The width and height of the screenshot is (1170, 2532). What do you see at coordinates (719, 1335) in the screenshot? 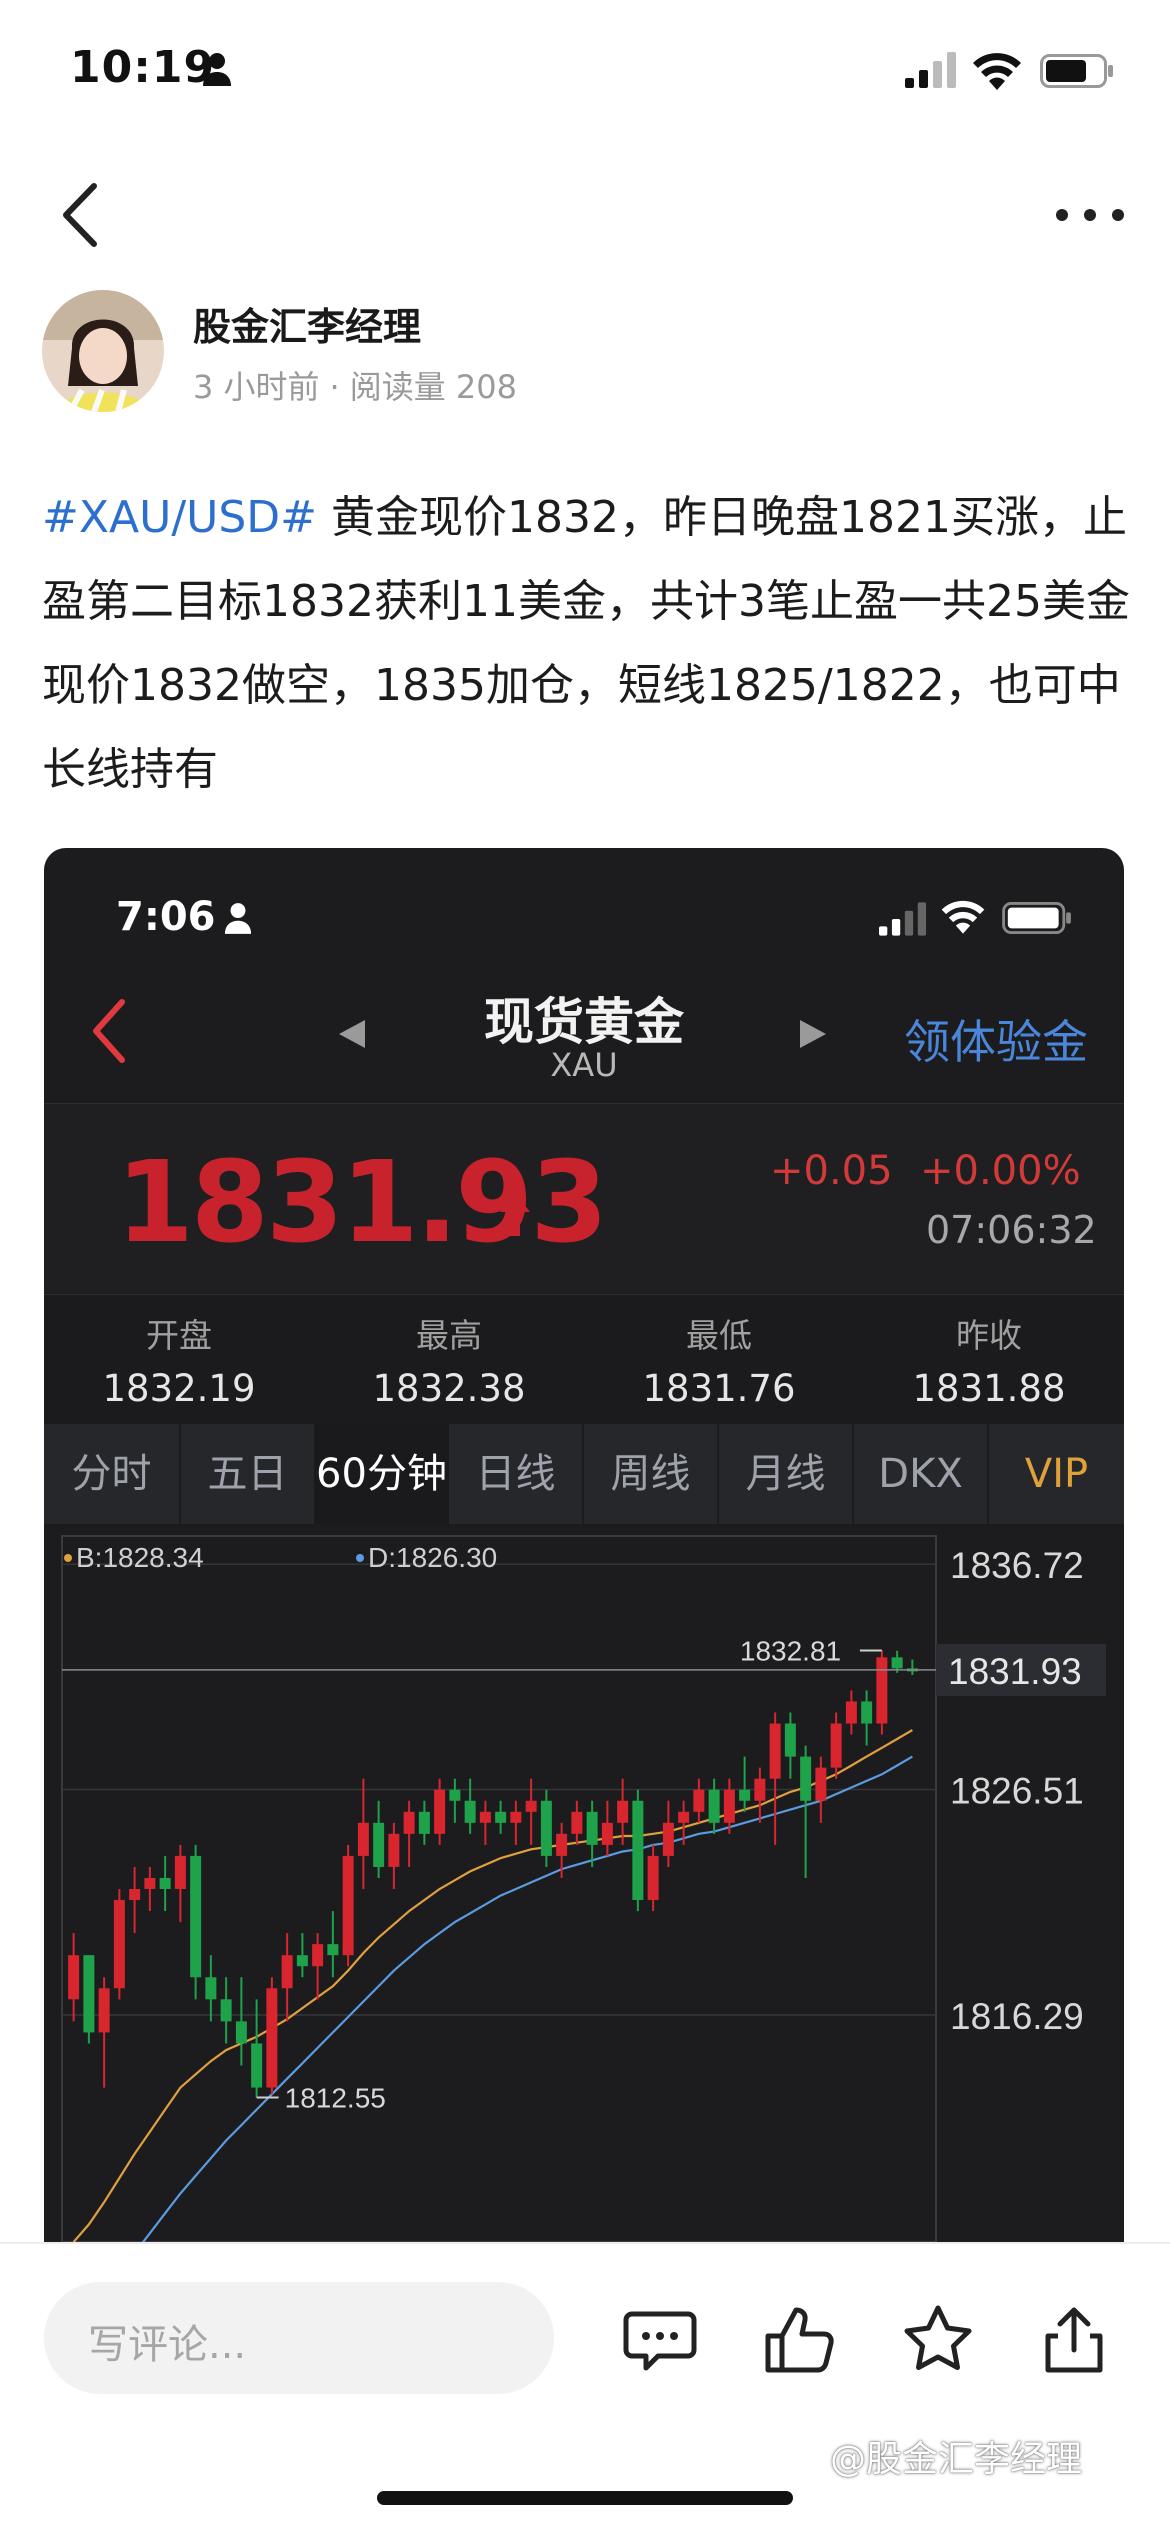
I see `ohlc-label: 最低` at bounding box center [719, 1335].